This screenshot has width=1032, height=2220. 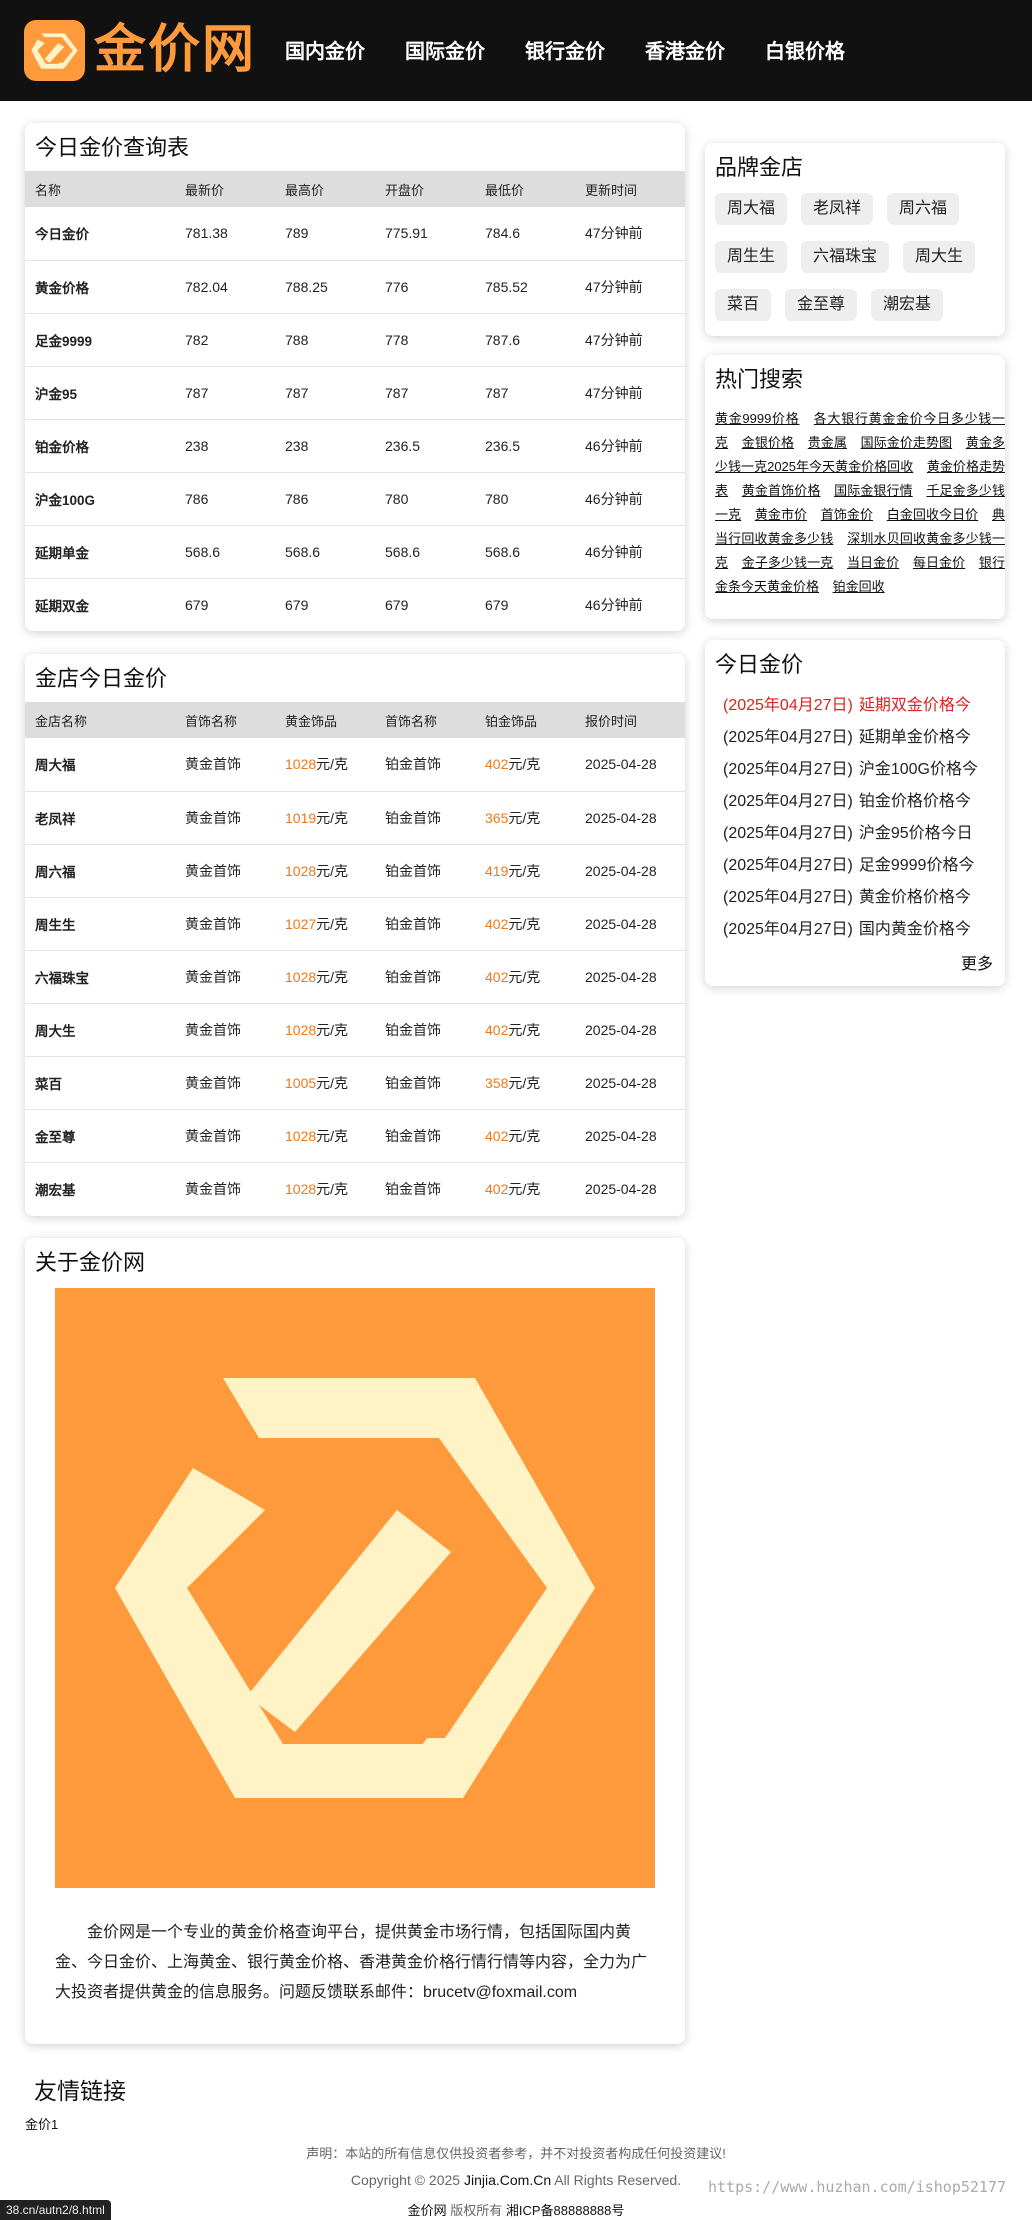 What do you see at coordinates (751, 209) in the screenshot?
I see `brand-tag: 周大福` at bounding box center [751, 209].